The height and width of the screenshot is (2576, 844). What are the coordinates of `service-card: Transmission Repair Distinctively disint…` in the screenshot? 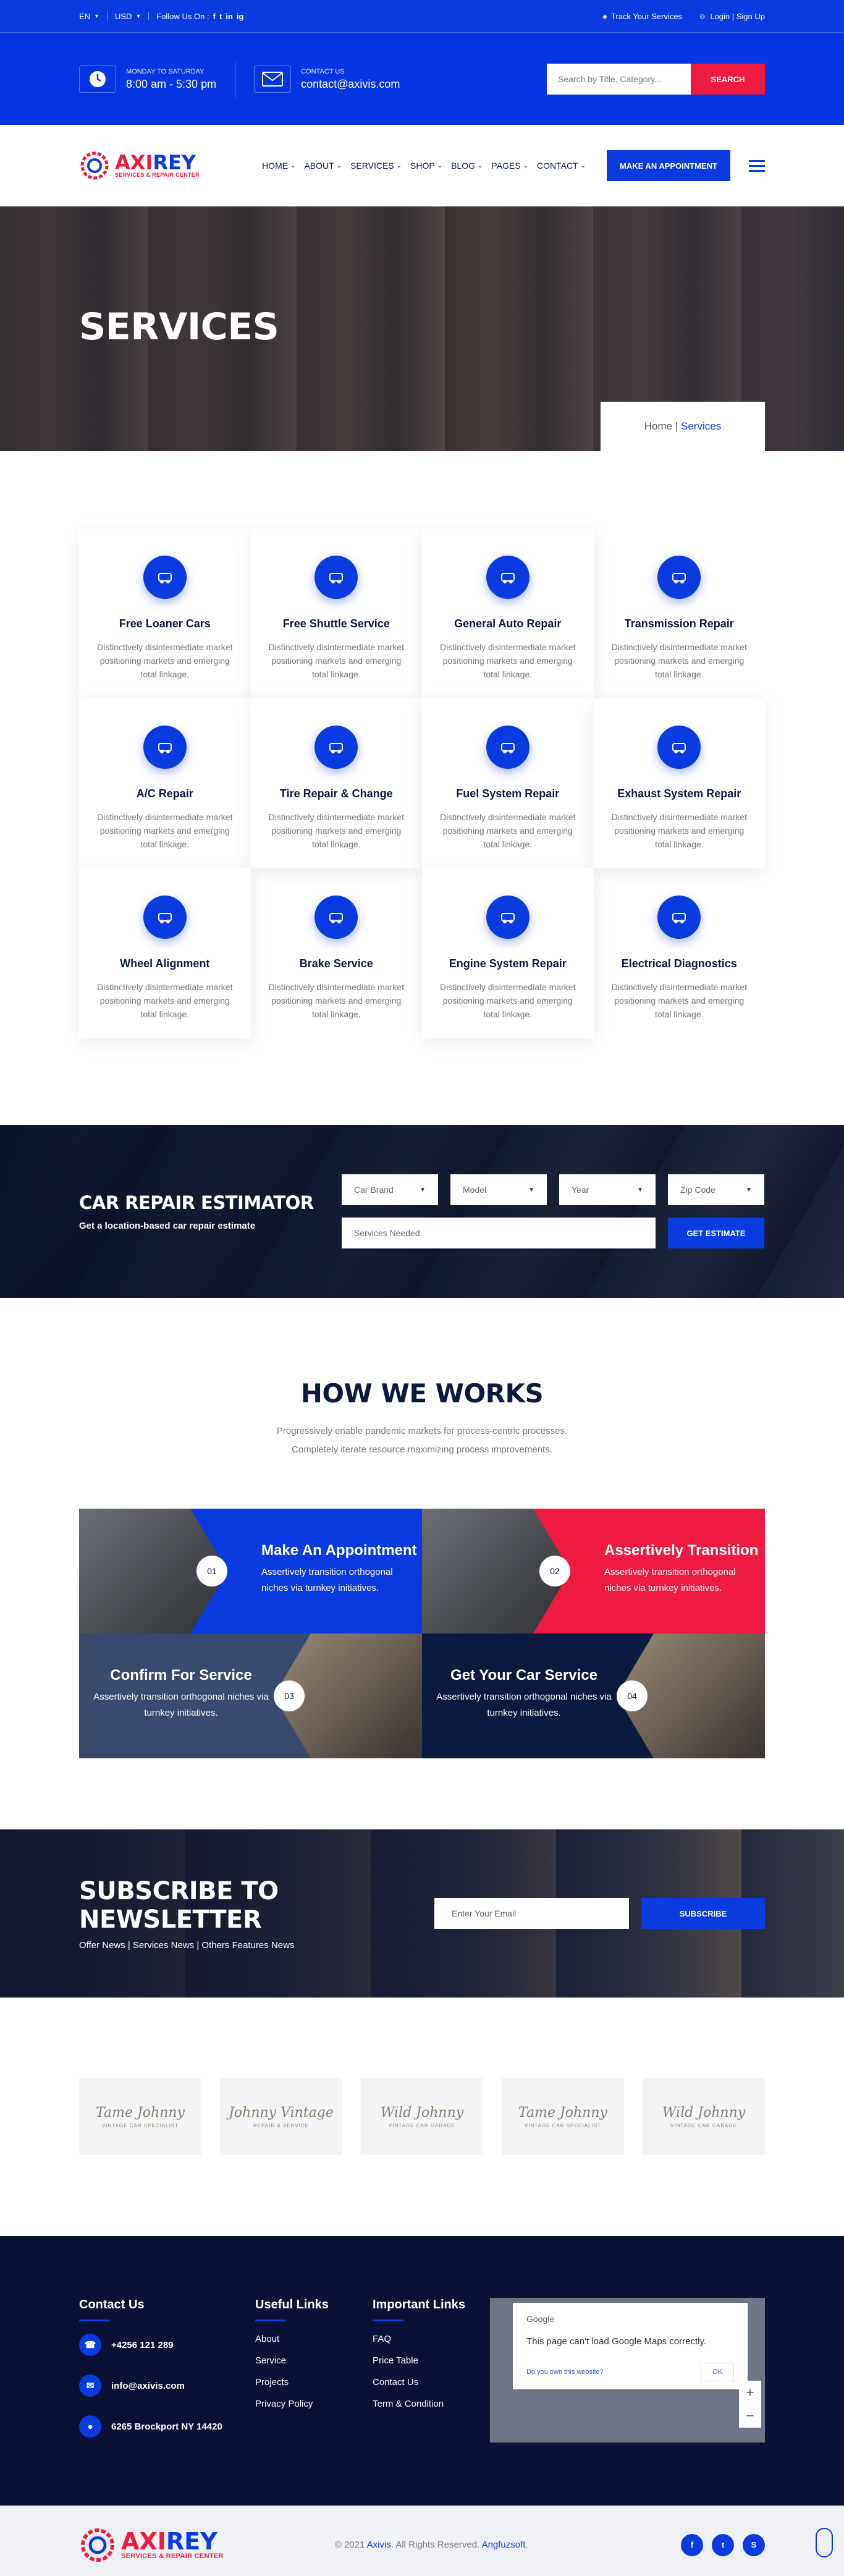 It's located at (679, 613).